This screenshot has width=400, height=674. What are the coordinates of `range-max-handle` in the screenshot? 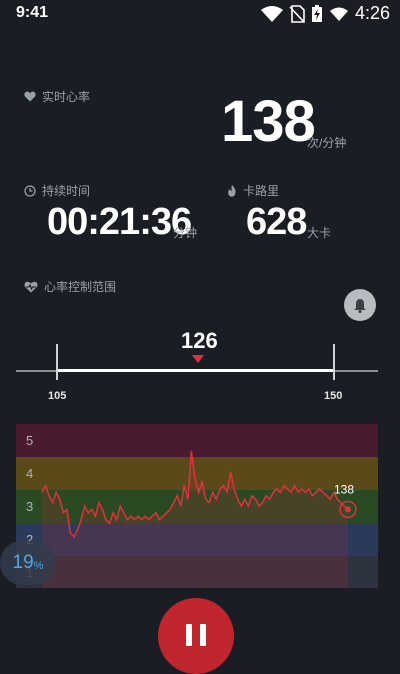 It's located at (334, 362).